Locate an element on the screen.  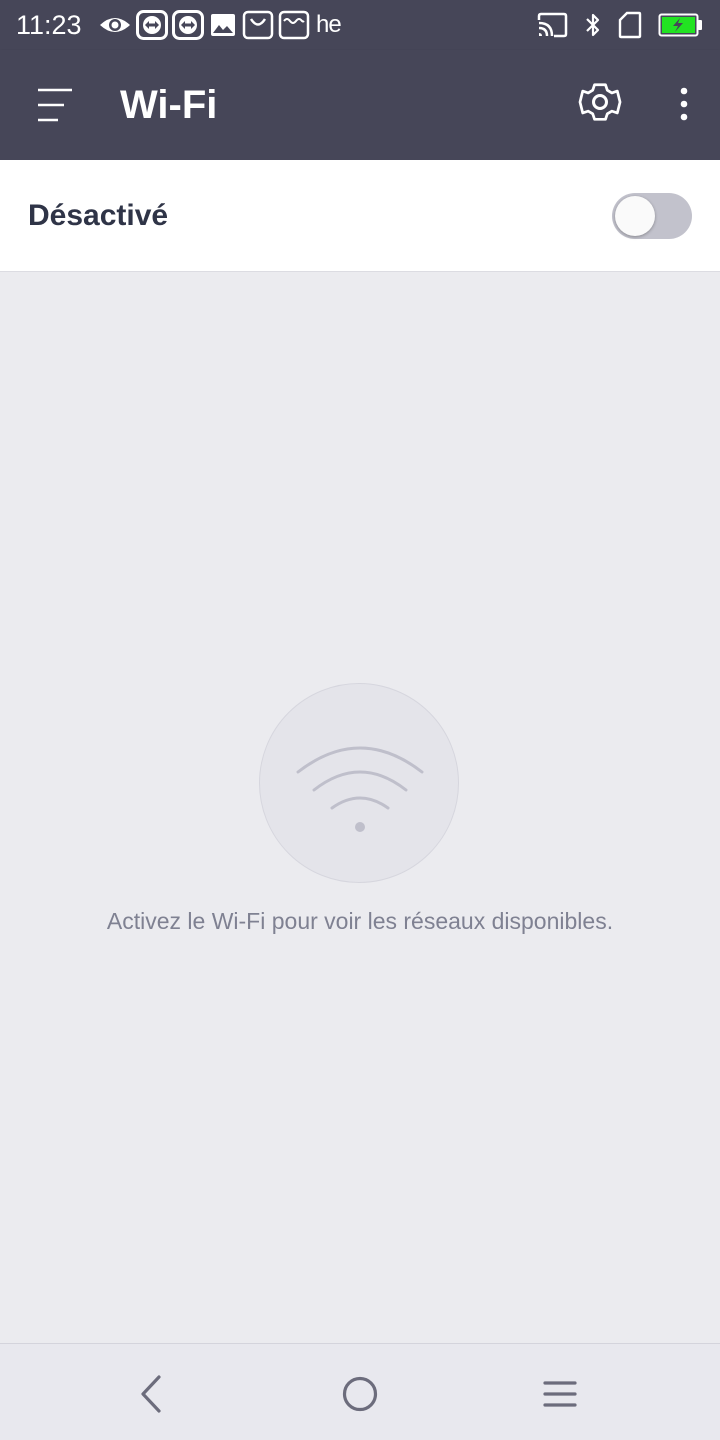
system-status-icons is located at coordinates (620, 25).